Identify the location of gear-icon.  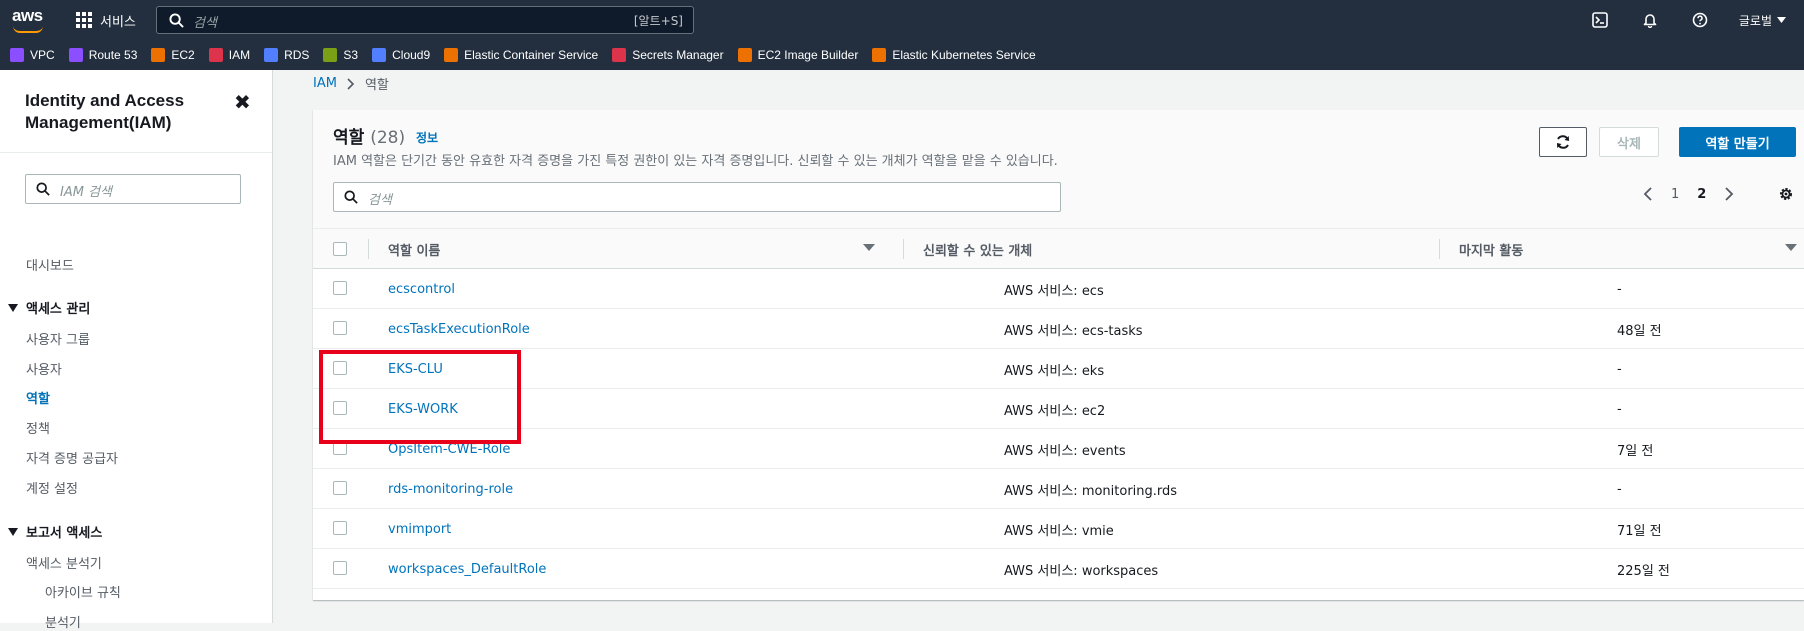
(1786, 194).